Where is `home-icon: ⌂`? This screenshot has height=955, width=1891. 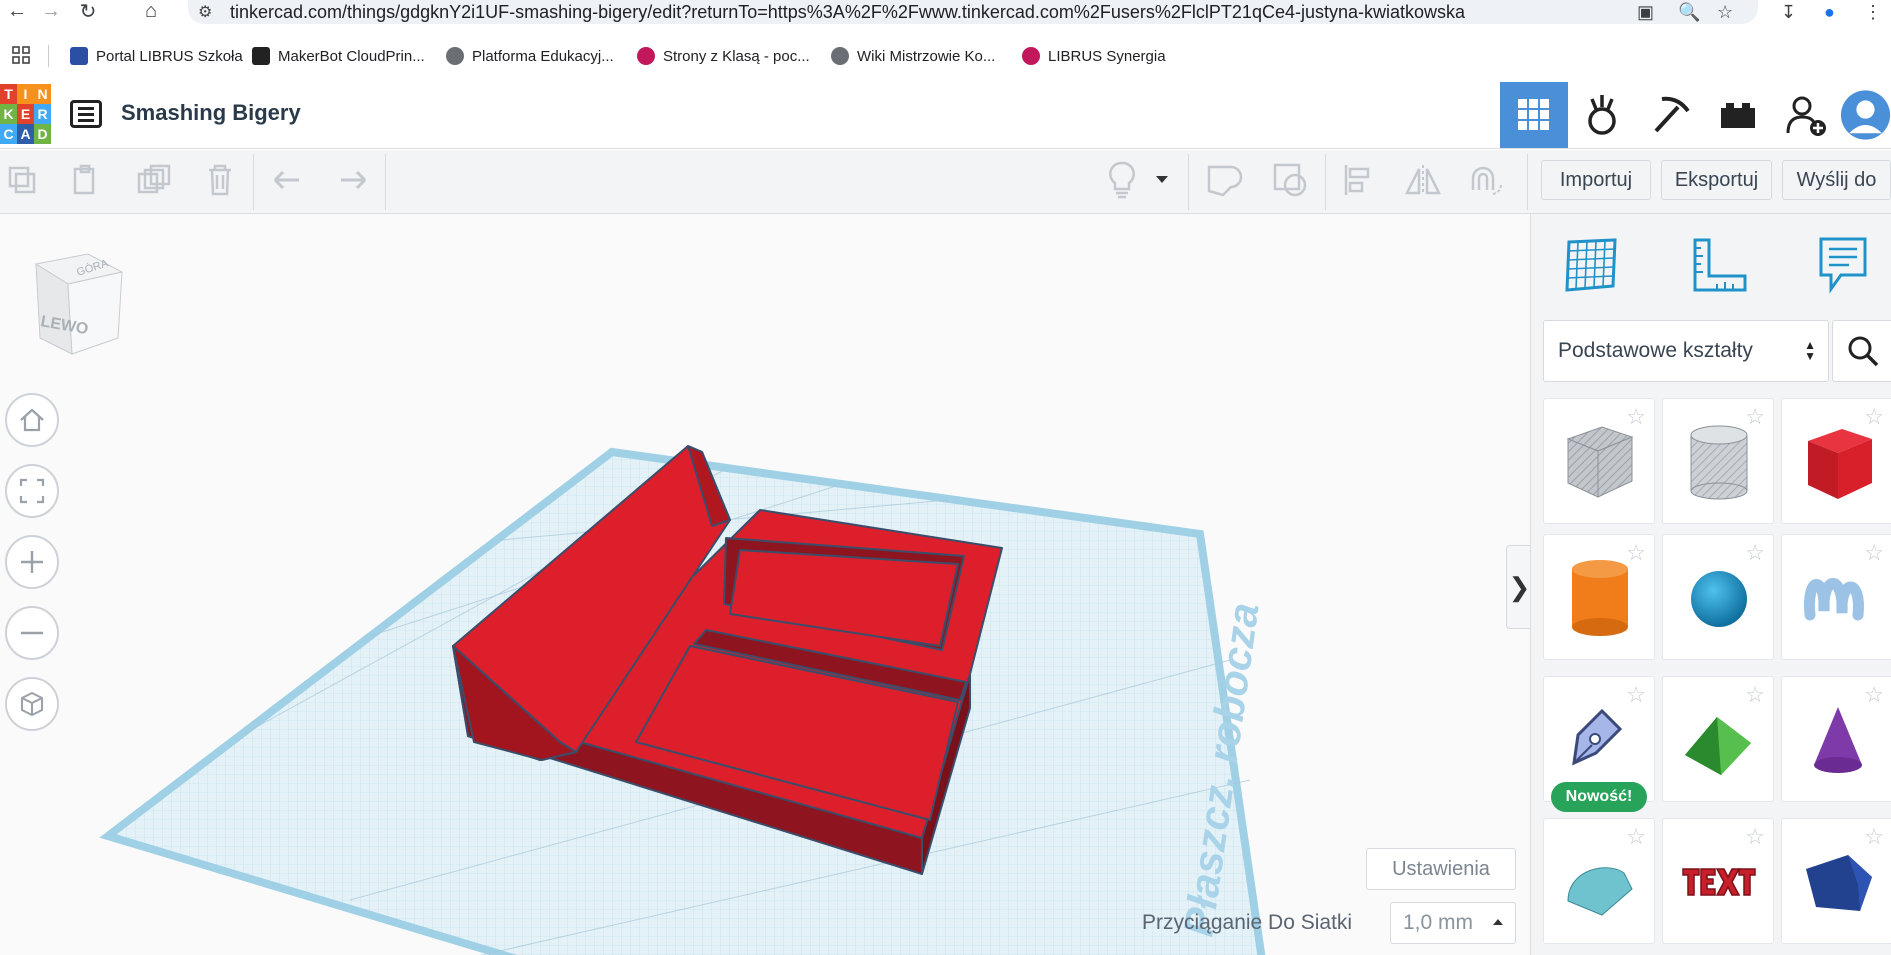
home-icon: ⌂ is located at coordinates (151, 11).